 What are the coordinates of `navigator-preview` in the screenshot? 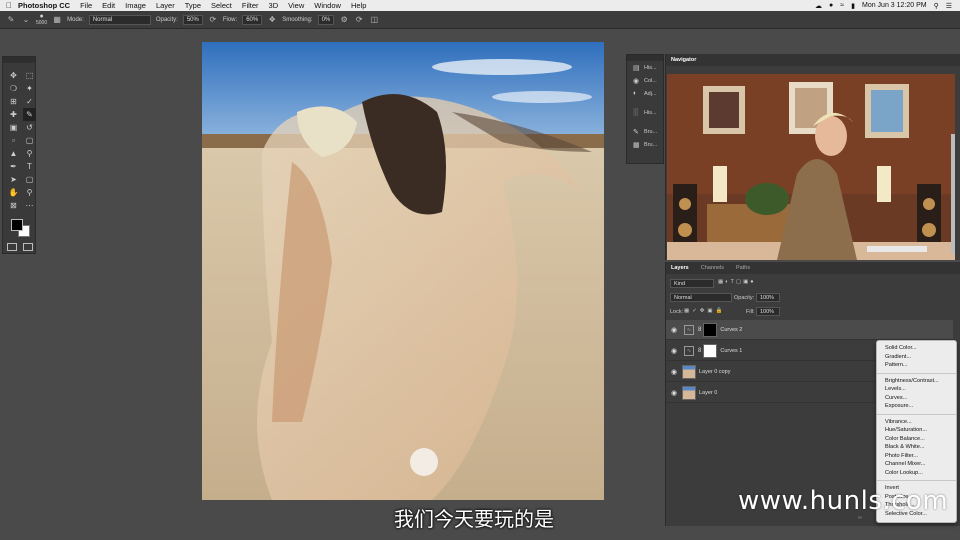 It's located at (811, 167).